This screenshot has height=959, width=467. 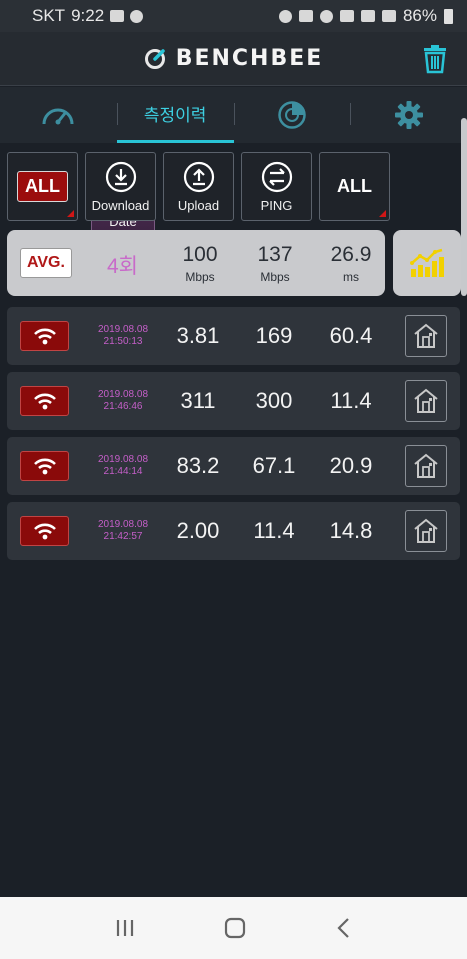 What do you see at coordinates (137, 16) in the screenshot?
I see `talk-icon` at bounding box center [137, 16].